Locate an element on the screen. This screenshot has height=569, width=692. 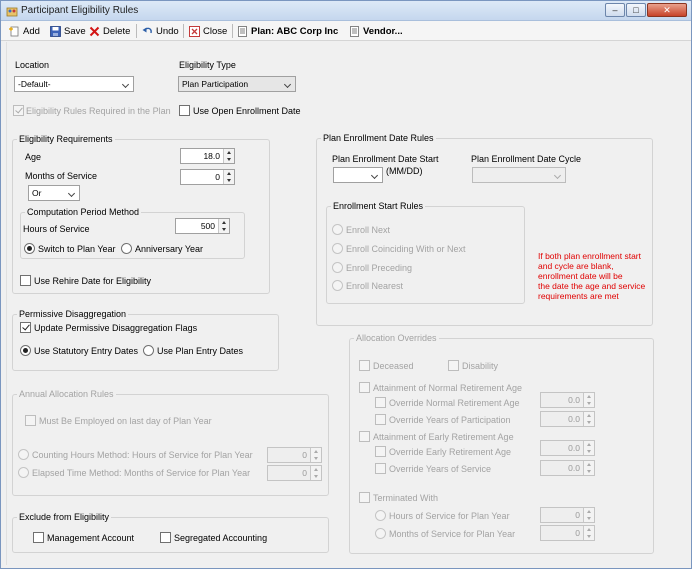
enrollment-cycle-select is located at coordinates (519, 175).